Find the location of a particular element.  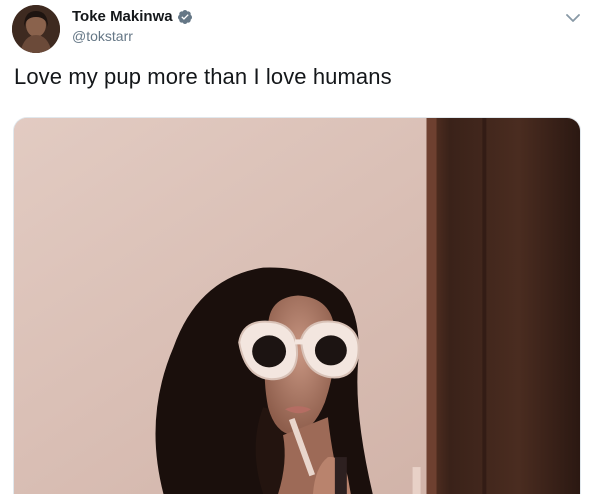

display-name: Toke Makinwa is located at coordinates (122, 16).